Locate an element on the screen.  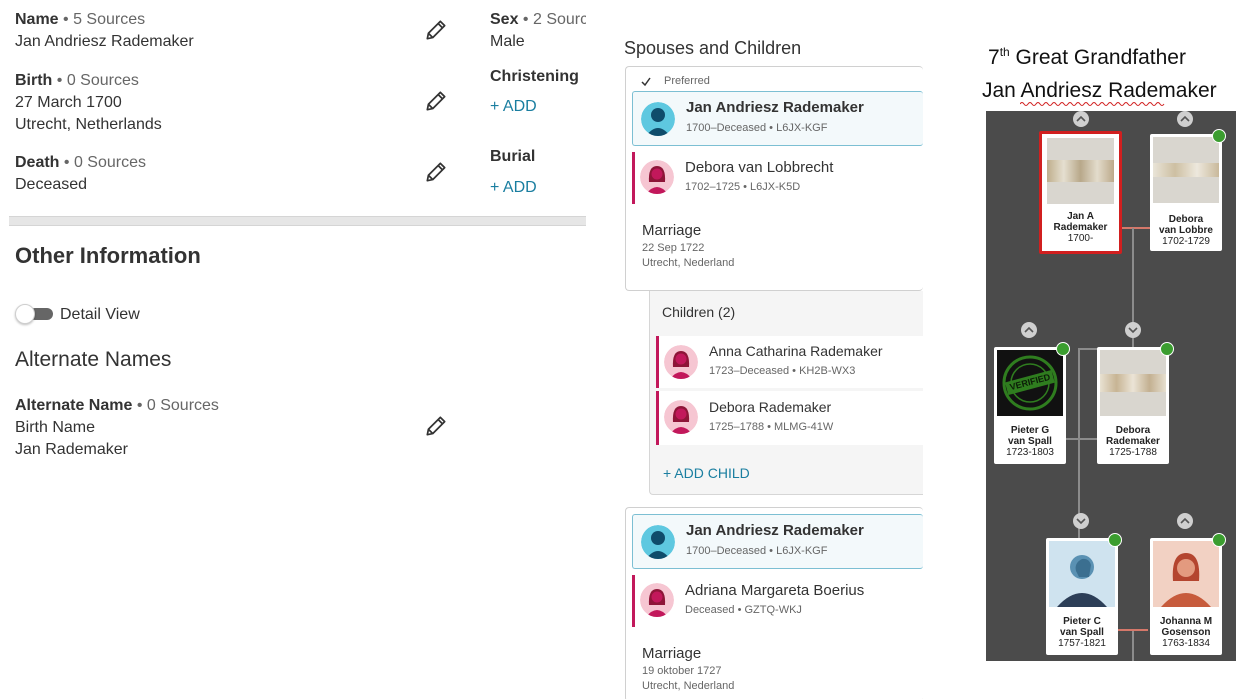
marriage-label-2: Marriage is located at coordinates (672, 653).